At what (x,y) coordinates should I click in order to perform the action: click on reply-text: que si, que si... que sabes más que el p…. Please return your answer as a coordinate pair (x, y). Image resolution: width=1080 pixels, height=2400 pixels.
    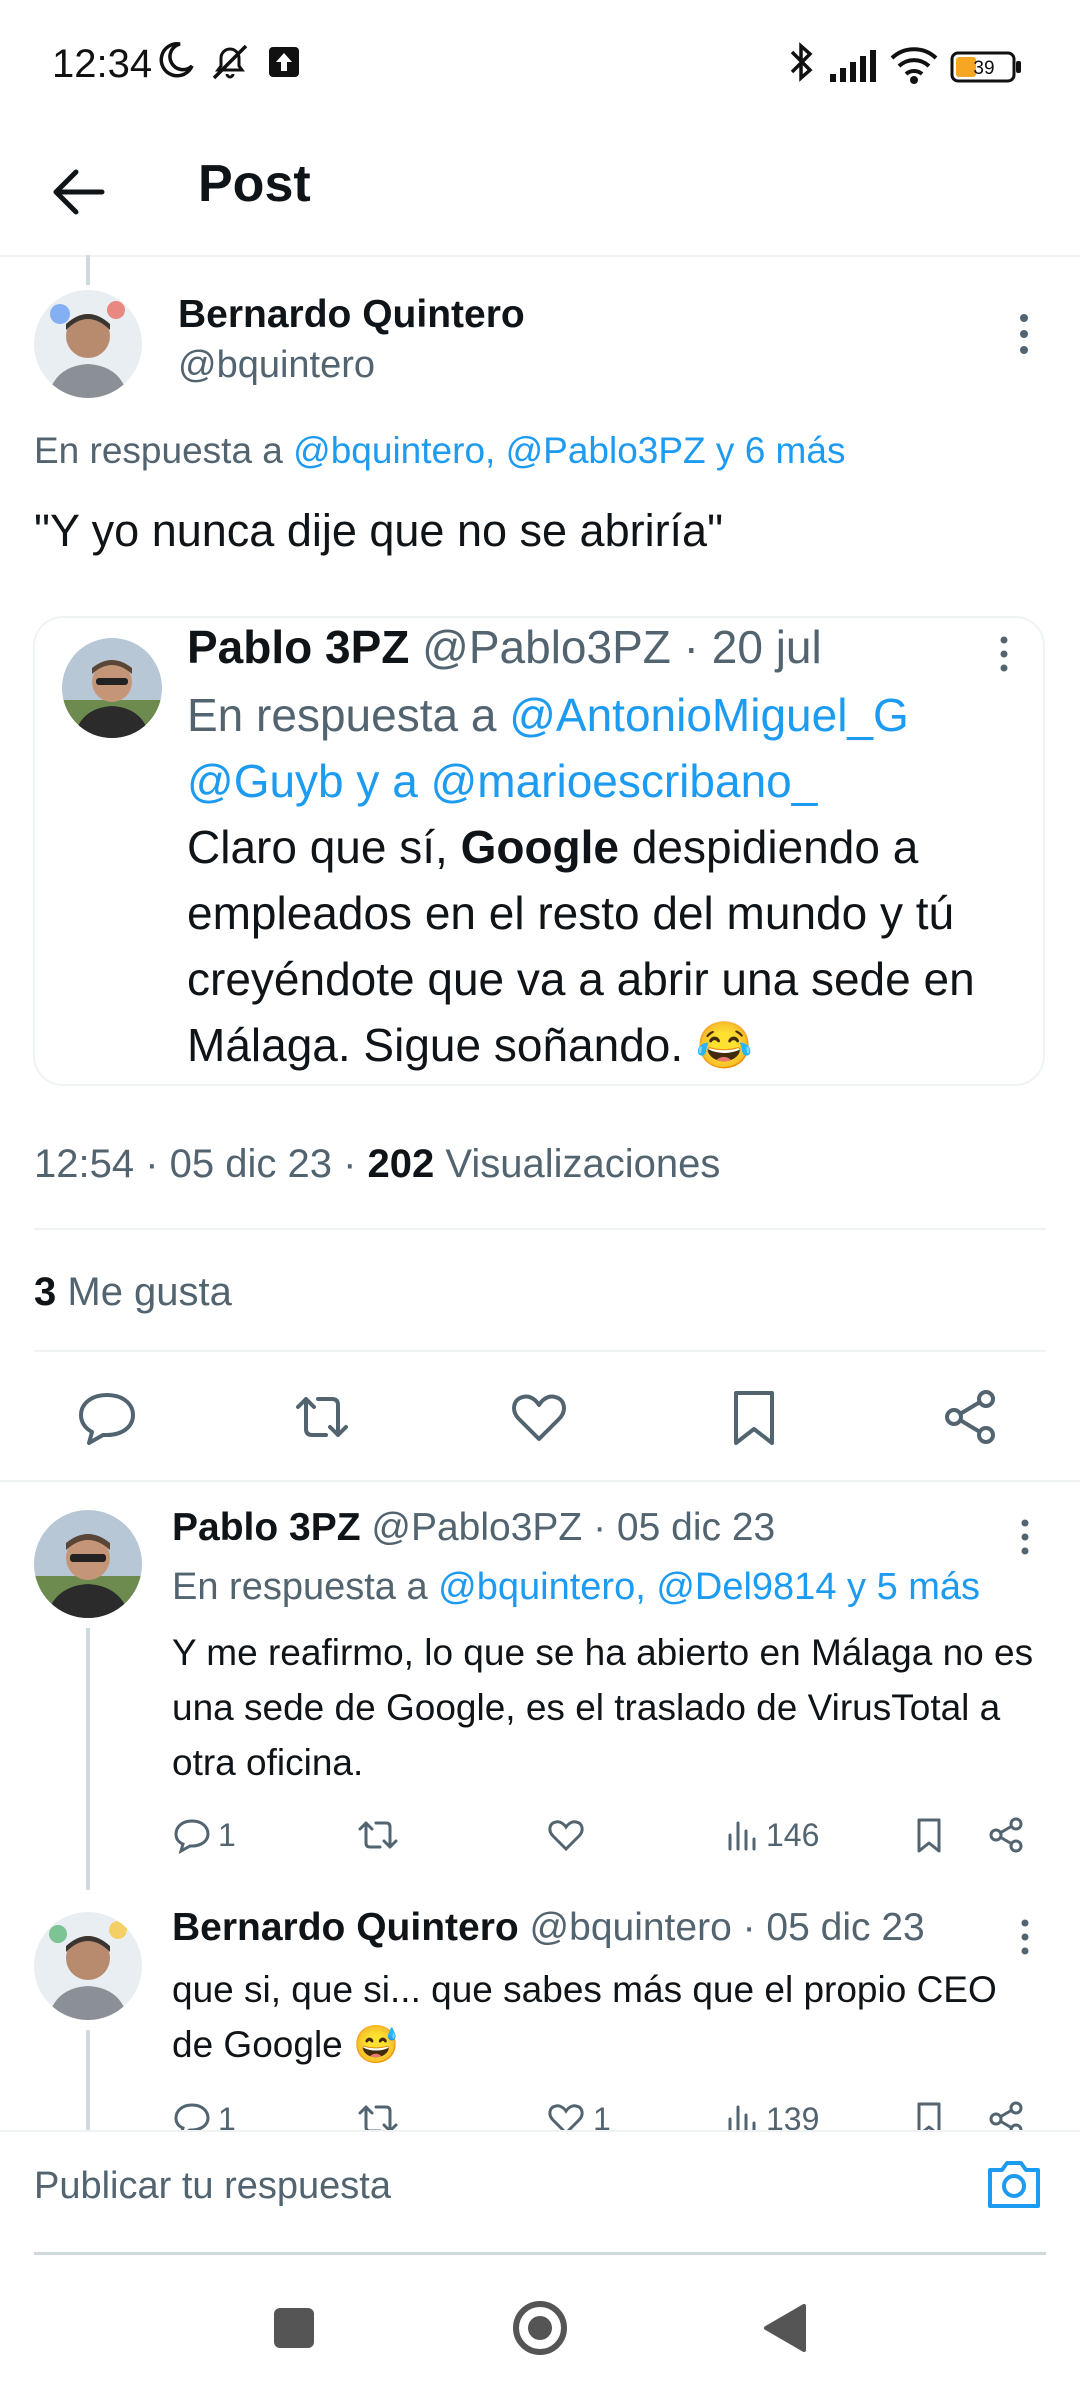
    Looking at the image, I should click on (584, 2017).